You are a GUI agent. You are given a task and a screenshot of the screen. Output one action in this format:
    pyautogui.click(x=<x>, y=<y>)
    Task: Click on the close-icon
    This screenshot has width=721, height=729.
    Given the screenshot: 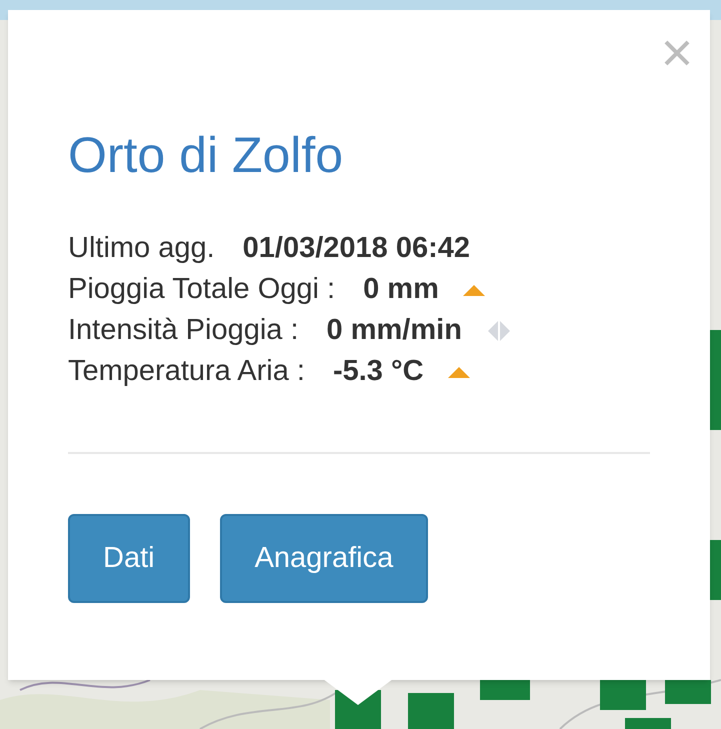 What is the action you would take?
    pyautogui.click(x=677, y=53)
    